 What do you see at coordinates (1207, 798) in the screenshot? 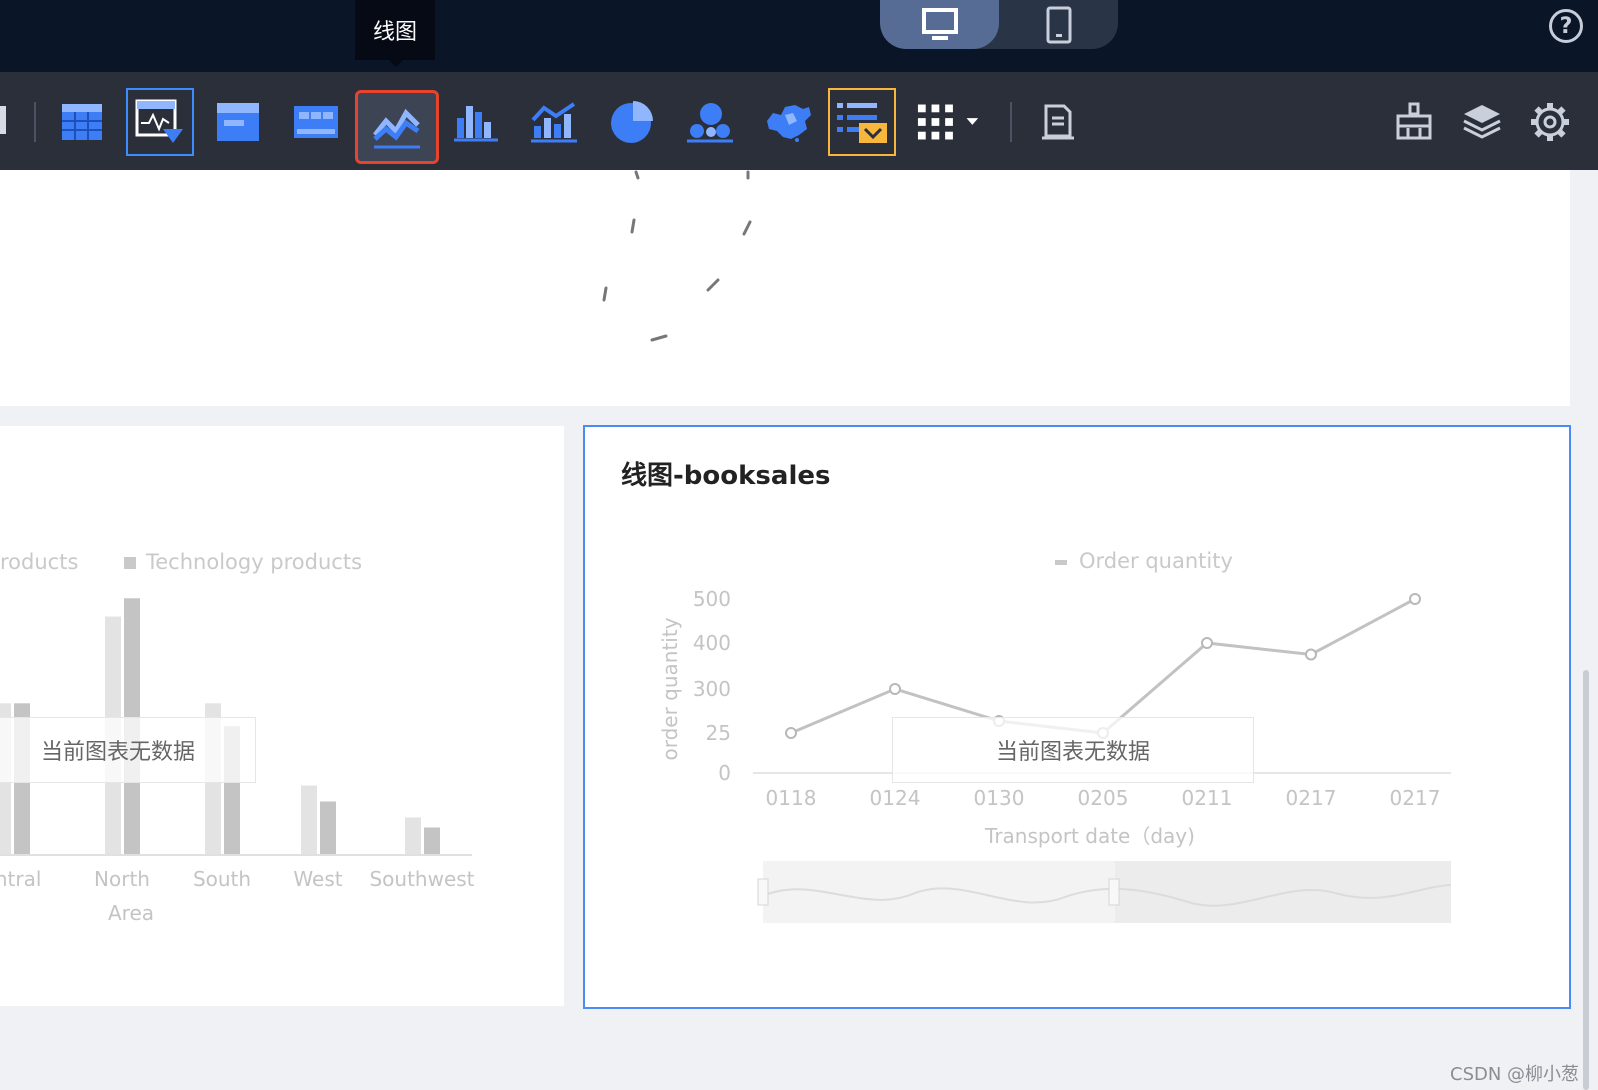
I see `x-tick-label: 0211` at bounding box center [1207, 798].